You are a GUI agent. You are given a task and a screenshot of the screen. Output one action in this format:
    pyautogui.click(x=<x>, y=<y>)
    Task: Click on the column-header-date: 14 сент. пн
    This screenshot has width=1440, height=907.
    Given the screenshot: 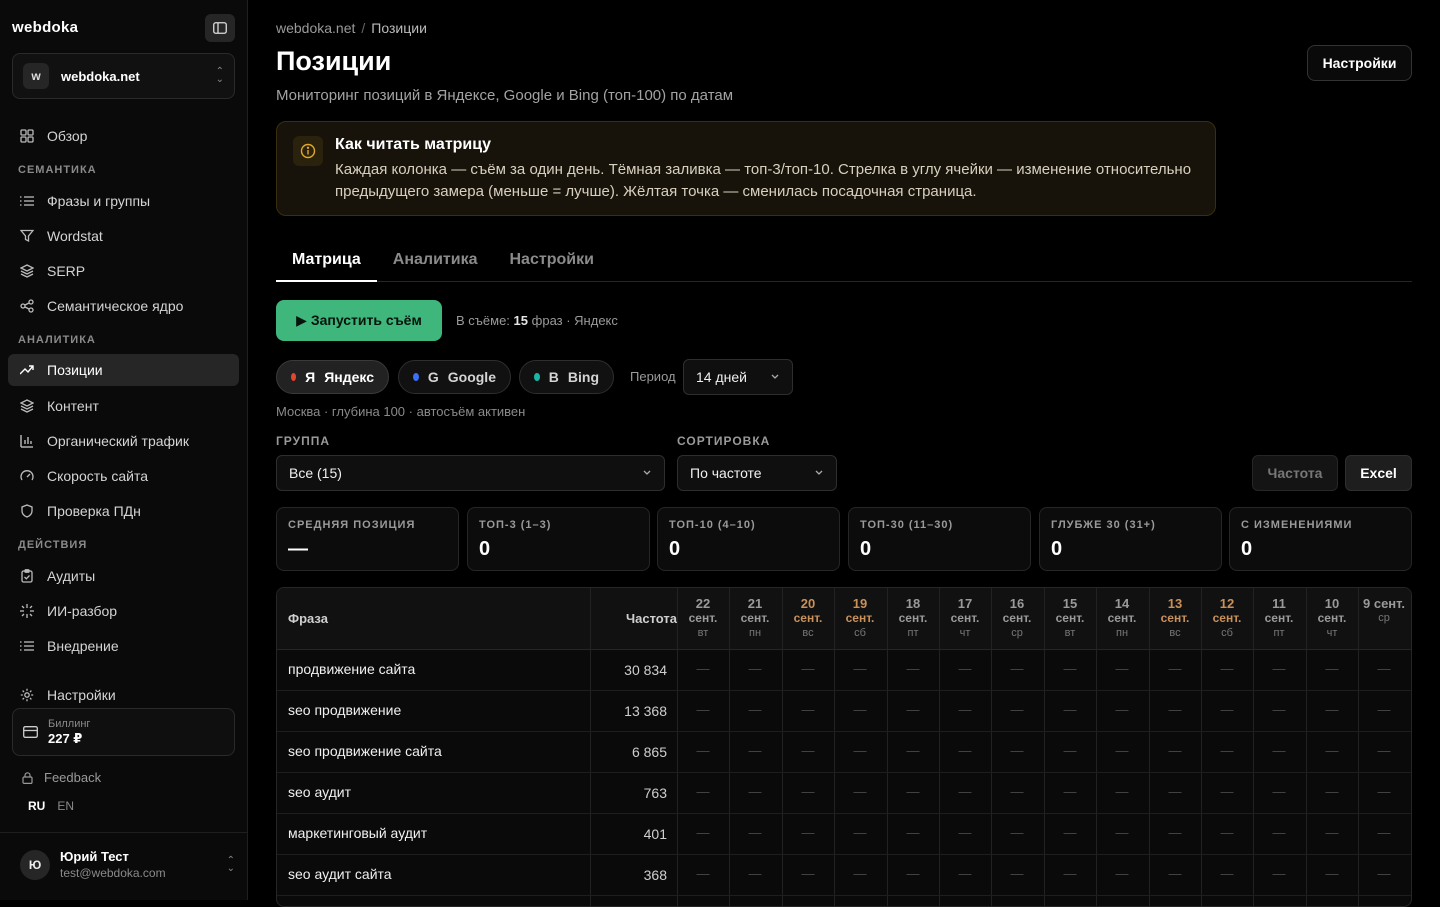 What is the action you would take?
    pyautogui.click(x=1122, y=618)
    